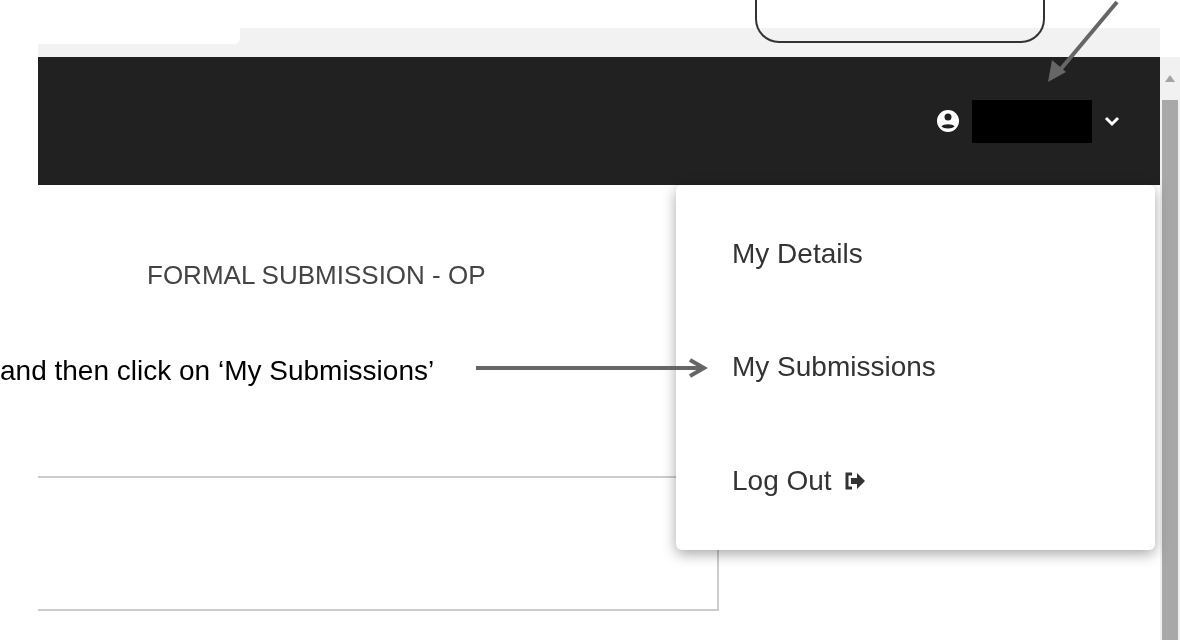  I want to click on scroll-thumb, so click(1170, 370).